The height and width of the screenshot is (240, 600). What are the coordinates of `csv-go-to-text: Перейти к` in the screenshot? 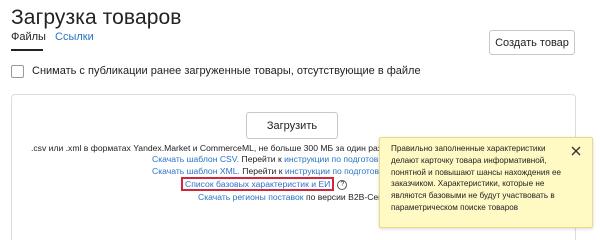 It's located at (261, 159).